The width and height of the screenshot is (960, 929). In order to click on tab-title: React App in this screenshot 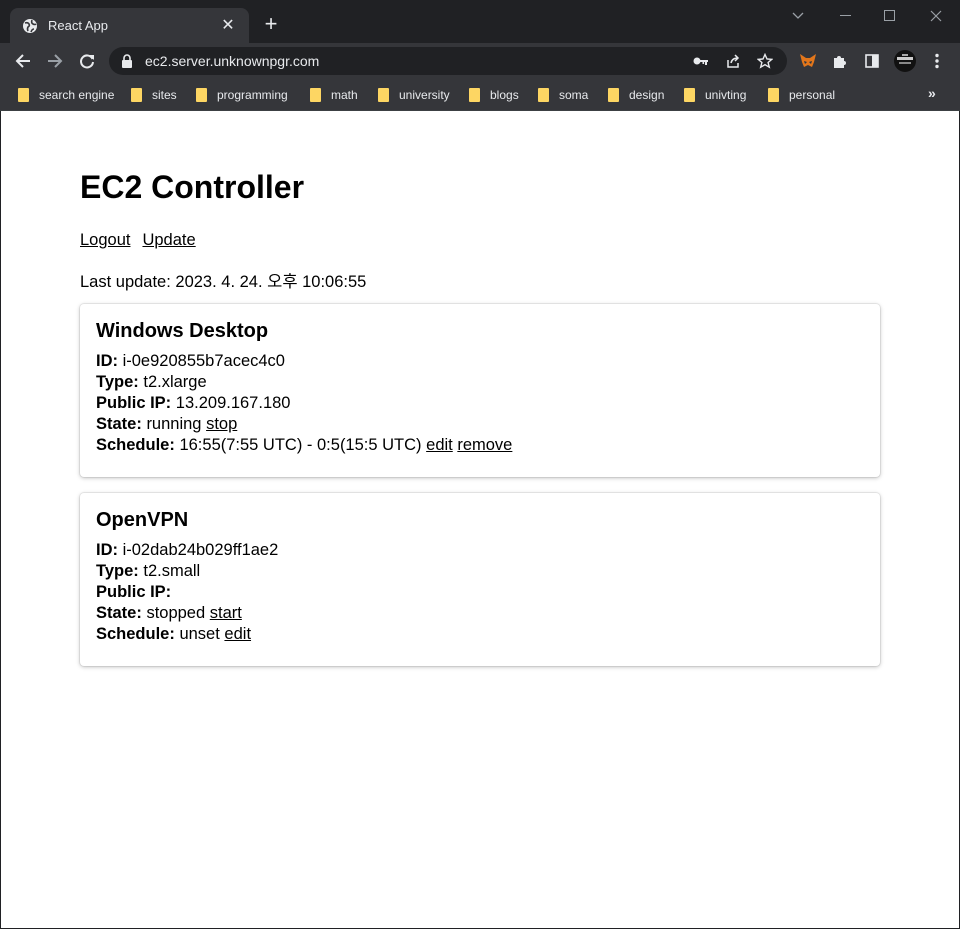, I will do `click(78, 25)`.